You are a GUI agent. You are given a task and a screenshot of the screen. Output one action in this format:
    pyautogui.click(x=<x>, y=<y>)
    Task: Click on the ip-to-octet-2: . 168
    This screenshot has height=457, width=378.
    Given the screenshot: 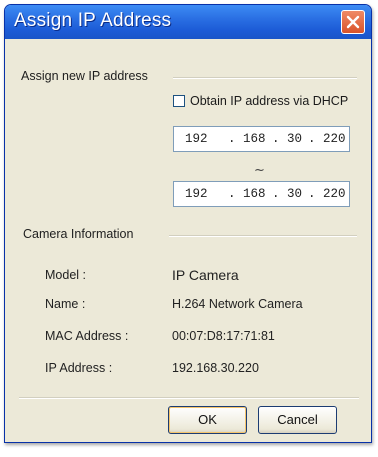 What is the action you would take?
    pyautogui.click(x=247, y=194)
    